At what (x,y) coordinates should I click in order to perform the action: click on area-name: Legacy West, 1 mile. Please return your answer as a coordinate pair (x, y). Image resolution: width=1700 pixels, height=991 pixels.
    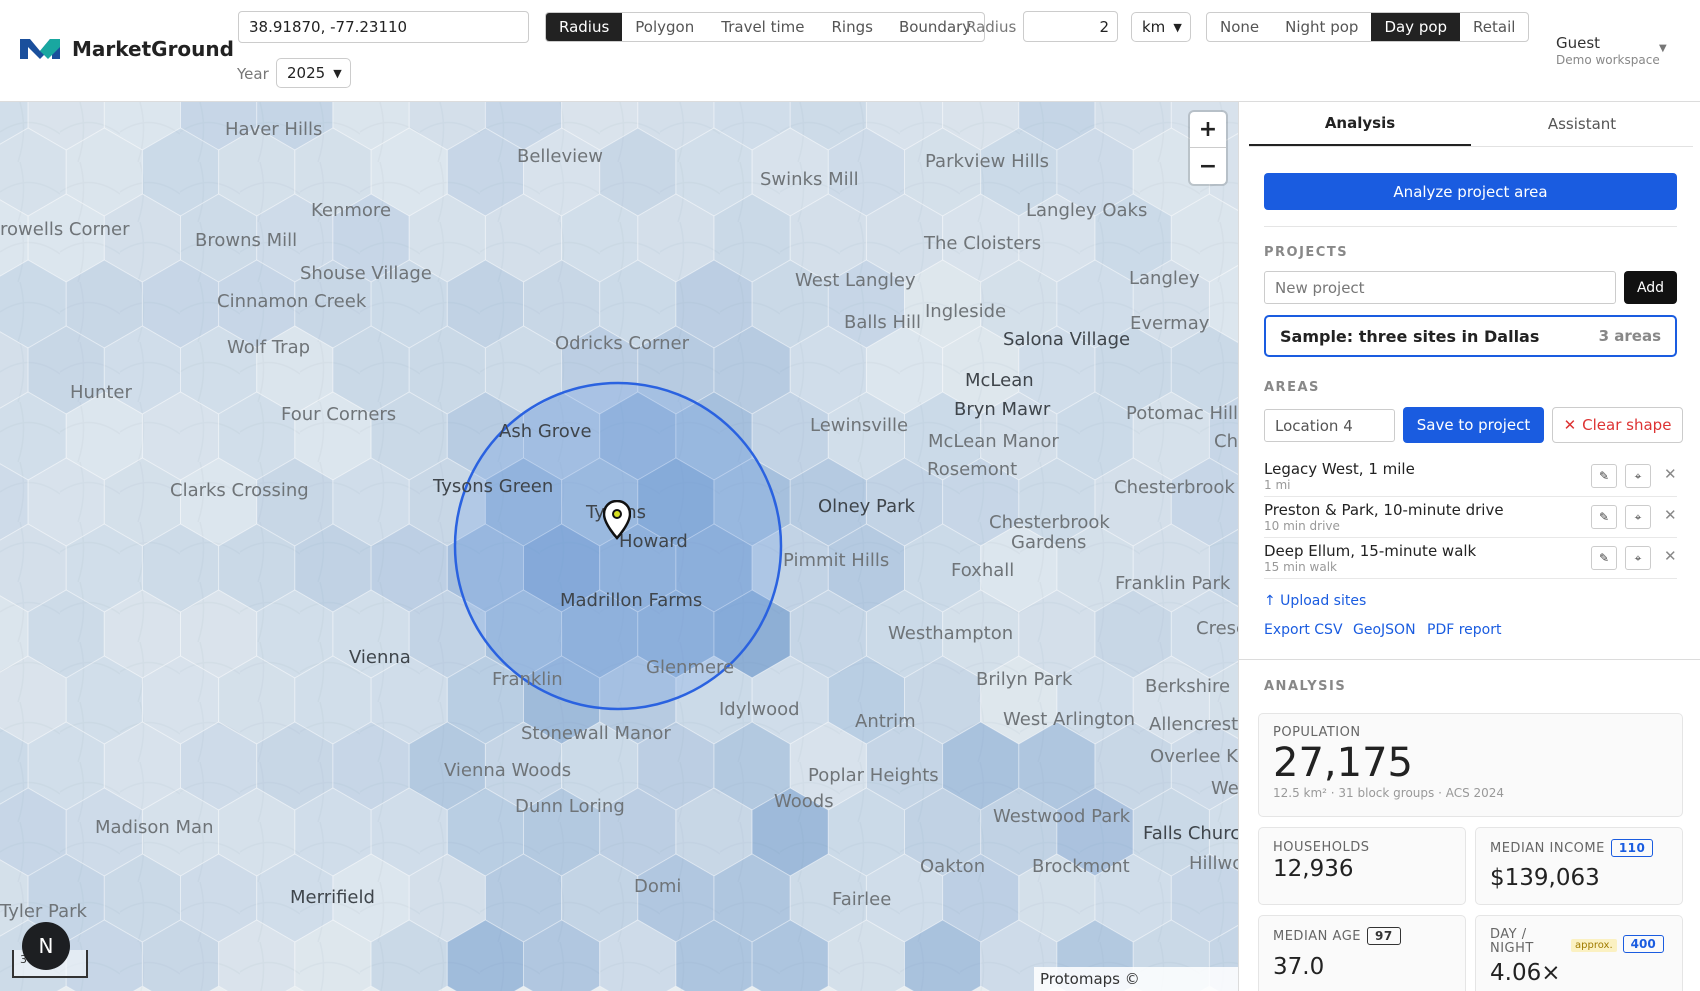
    Looking at the image, I should click on (1339, 469).